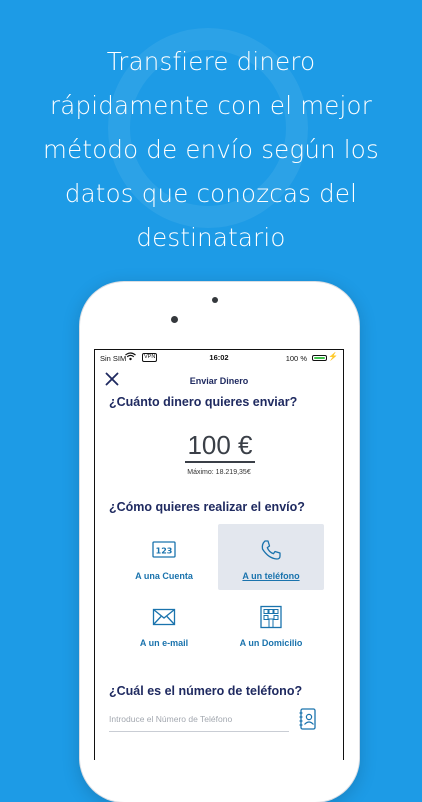 Image resolution: width=422 pixels, height=802 pixels. I want to click on amount-input: 100 €, so click(220, 446).